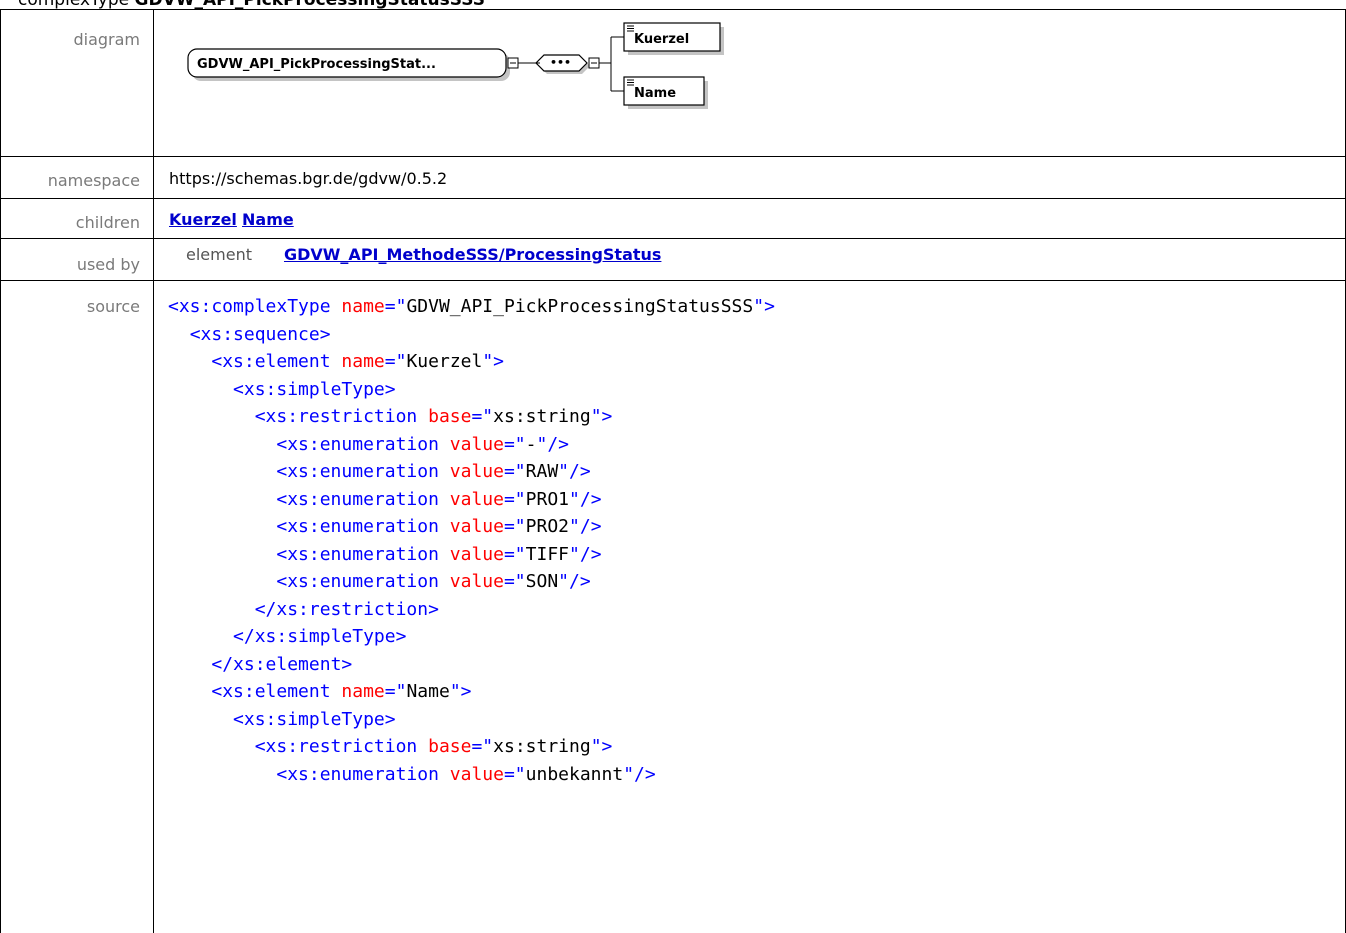 The image size is (1346, 933). I want to click on source-tag: </xs:element, so click(276, 664).